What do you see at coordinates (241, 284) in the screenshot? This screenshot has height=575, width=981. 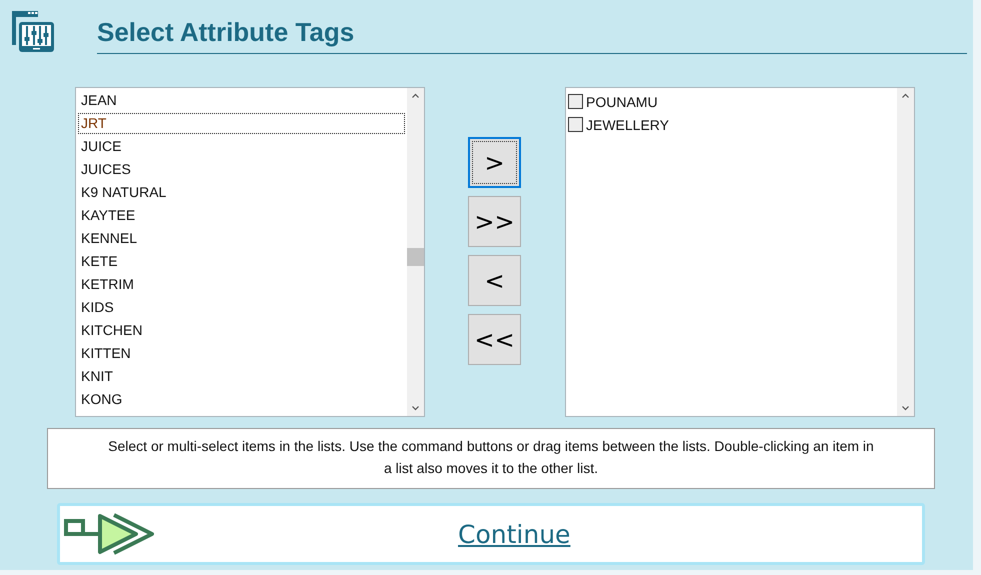 I see `list-item: KETRIM` at bounding box center [241, 284].